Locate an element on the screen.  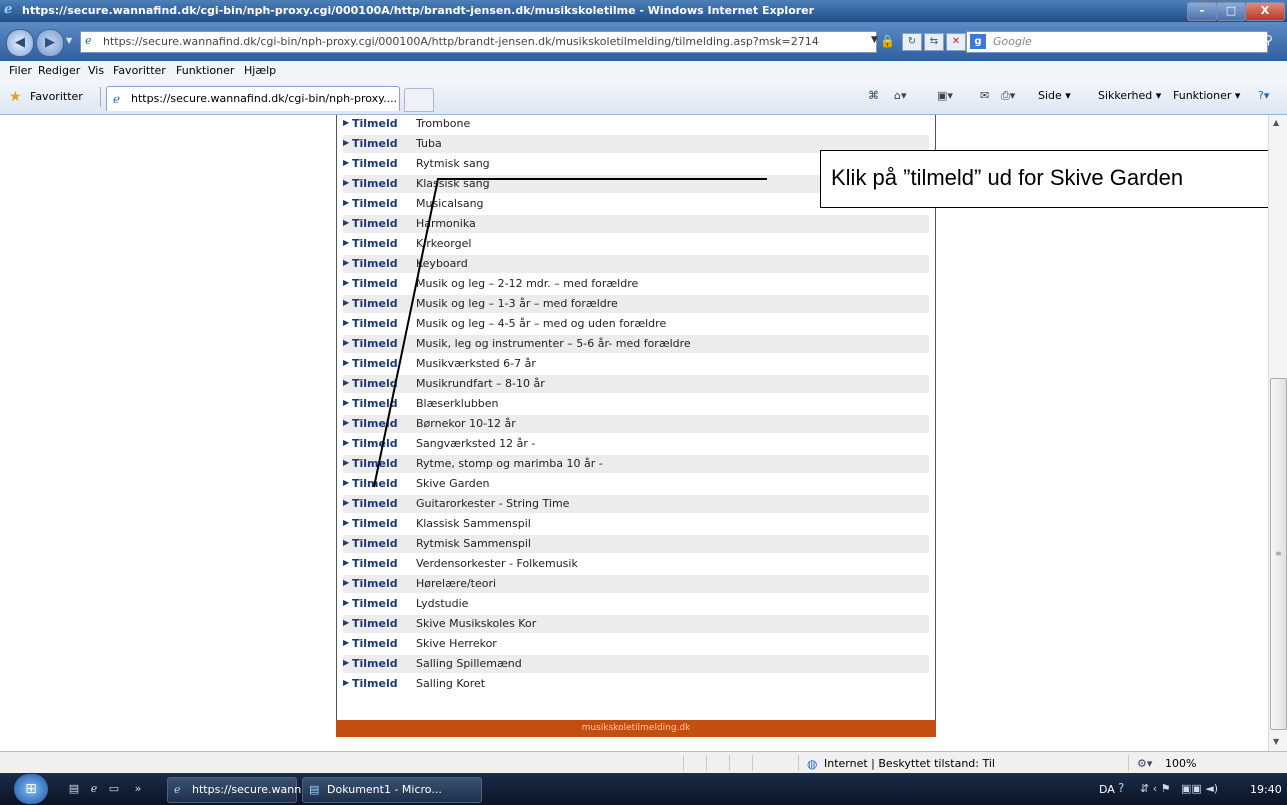
annotation-callout-line is located at coordinates (570, 333).